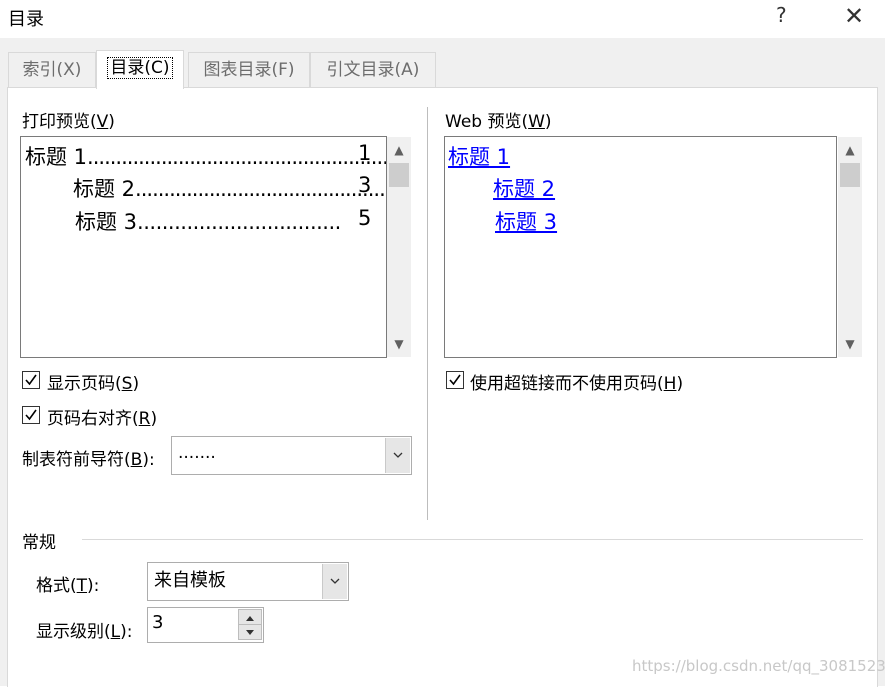  Describe the element at coordinates (526, 221) in the screenshot. I see `web-preview-link-3: 标题 3` at that location.